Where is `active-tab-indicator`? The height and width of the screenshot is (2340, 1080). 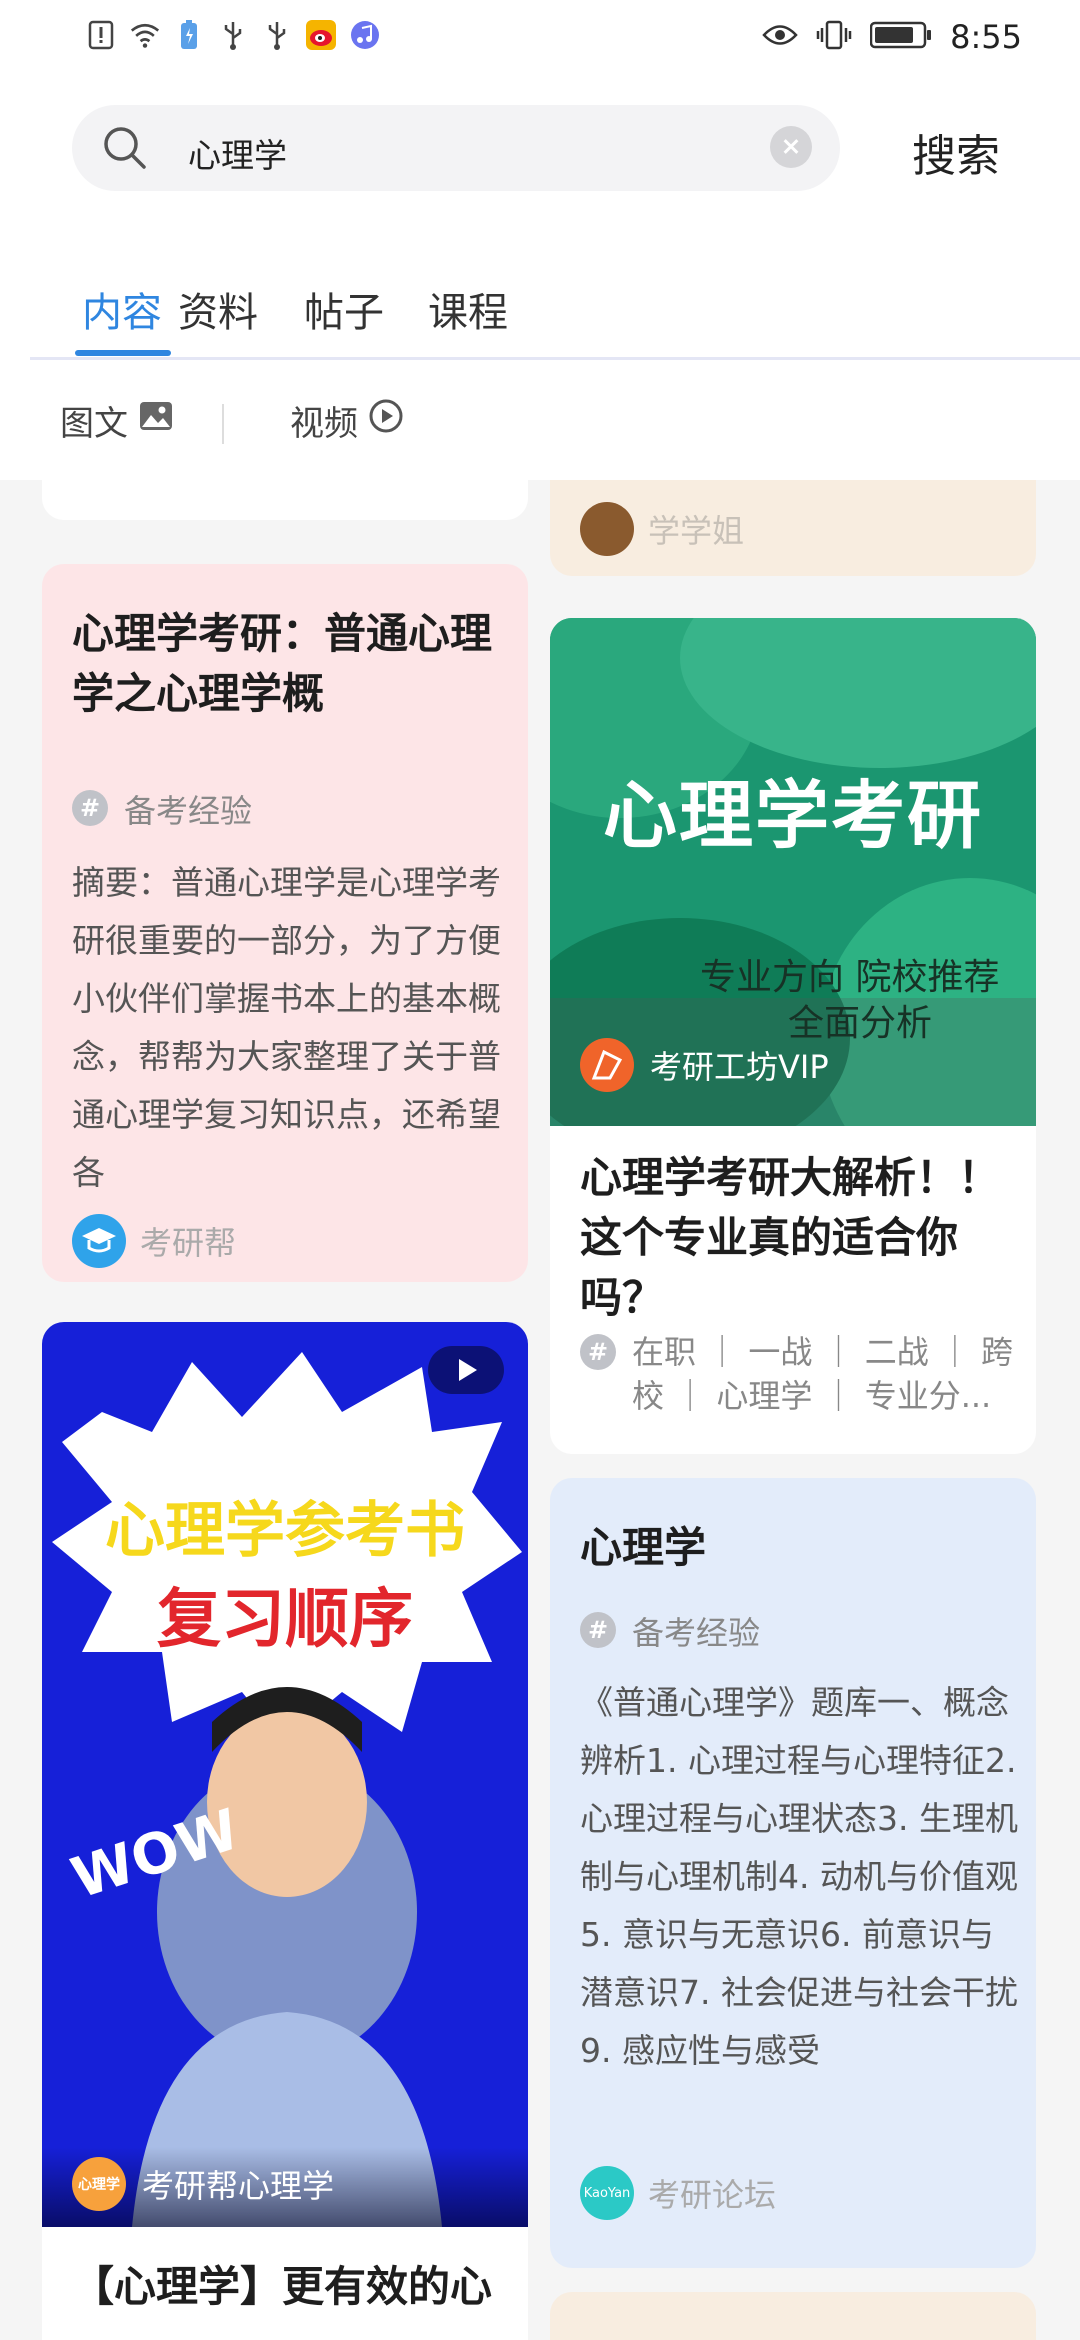 active-tab-indicator is located at coordinates (123, 353).